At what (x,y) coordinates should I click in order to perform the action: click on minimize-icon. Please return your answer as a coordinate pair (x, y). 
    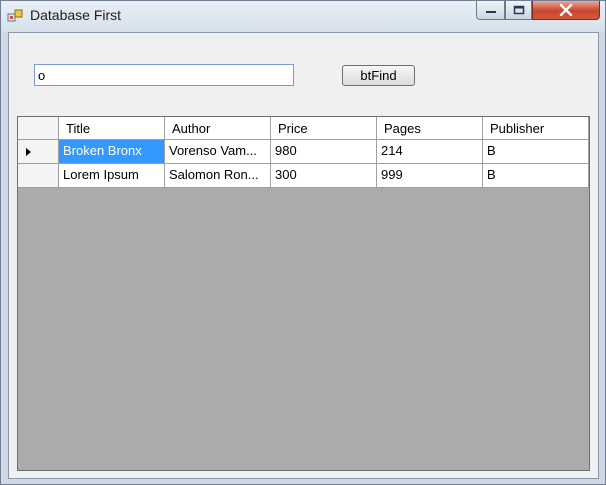
    Looking at the image, I should click on (490, 12).